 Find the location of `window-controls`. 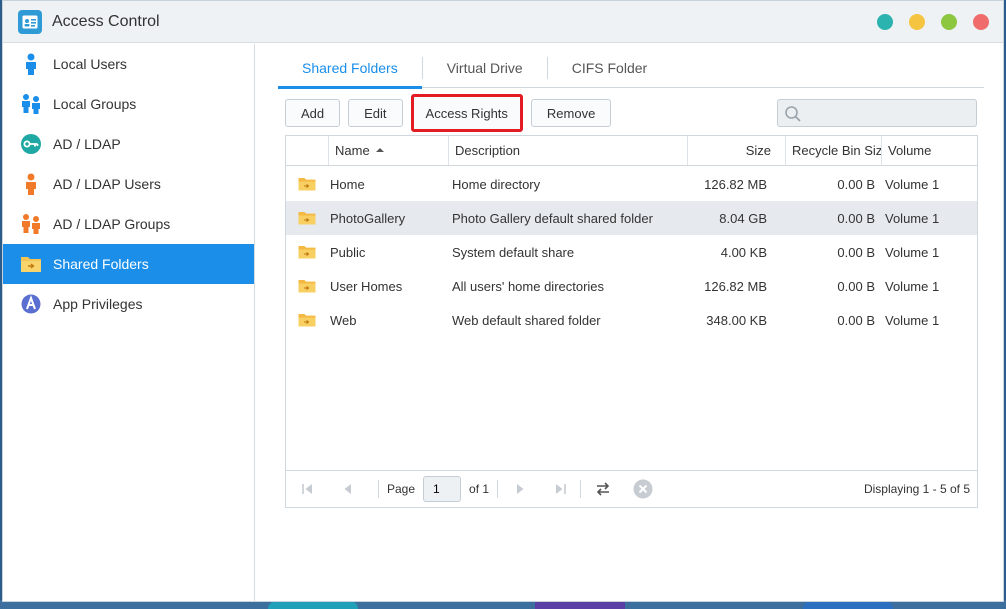

window-controls is located at coordinates (933, 22).